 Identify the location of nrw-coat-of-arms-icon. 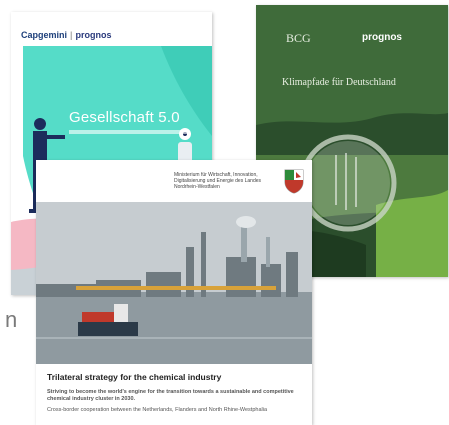
(294, 181).